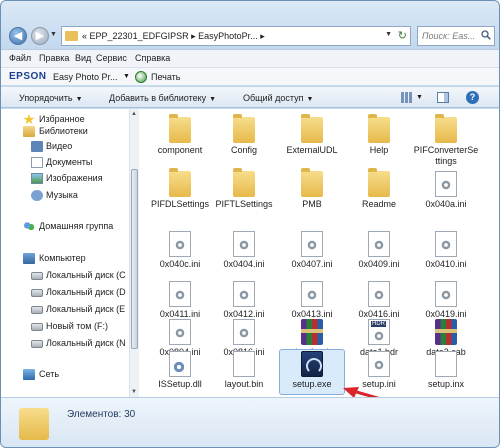 This screenshot has width=500, height=448. Describe the element at coordinates (312, 264) in the screenshot. I see `file-name: 0x0407.ini` at that location.